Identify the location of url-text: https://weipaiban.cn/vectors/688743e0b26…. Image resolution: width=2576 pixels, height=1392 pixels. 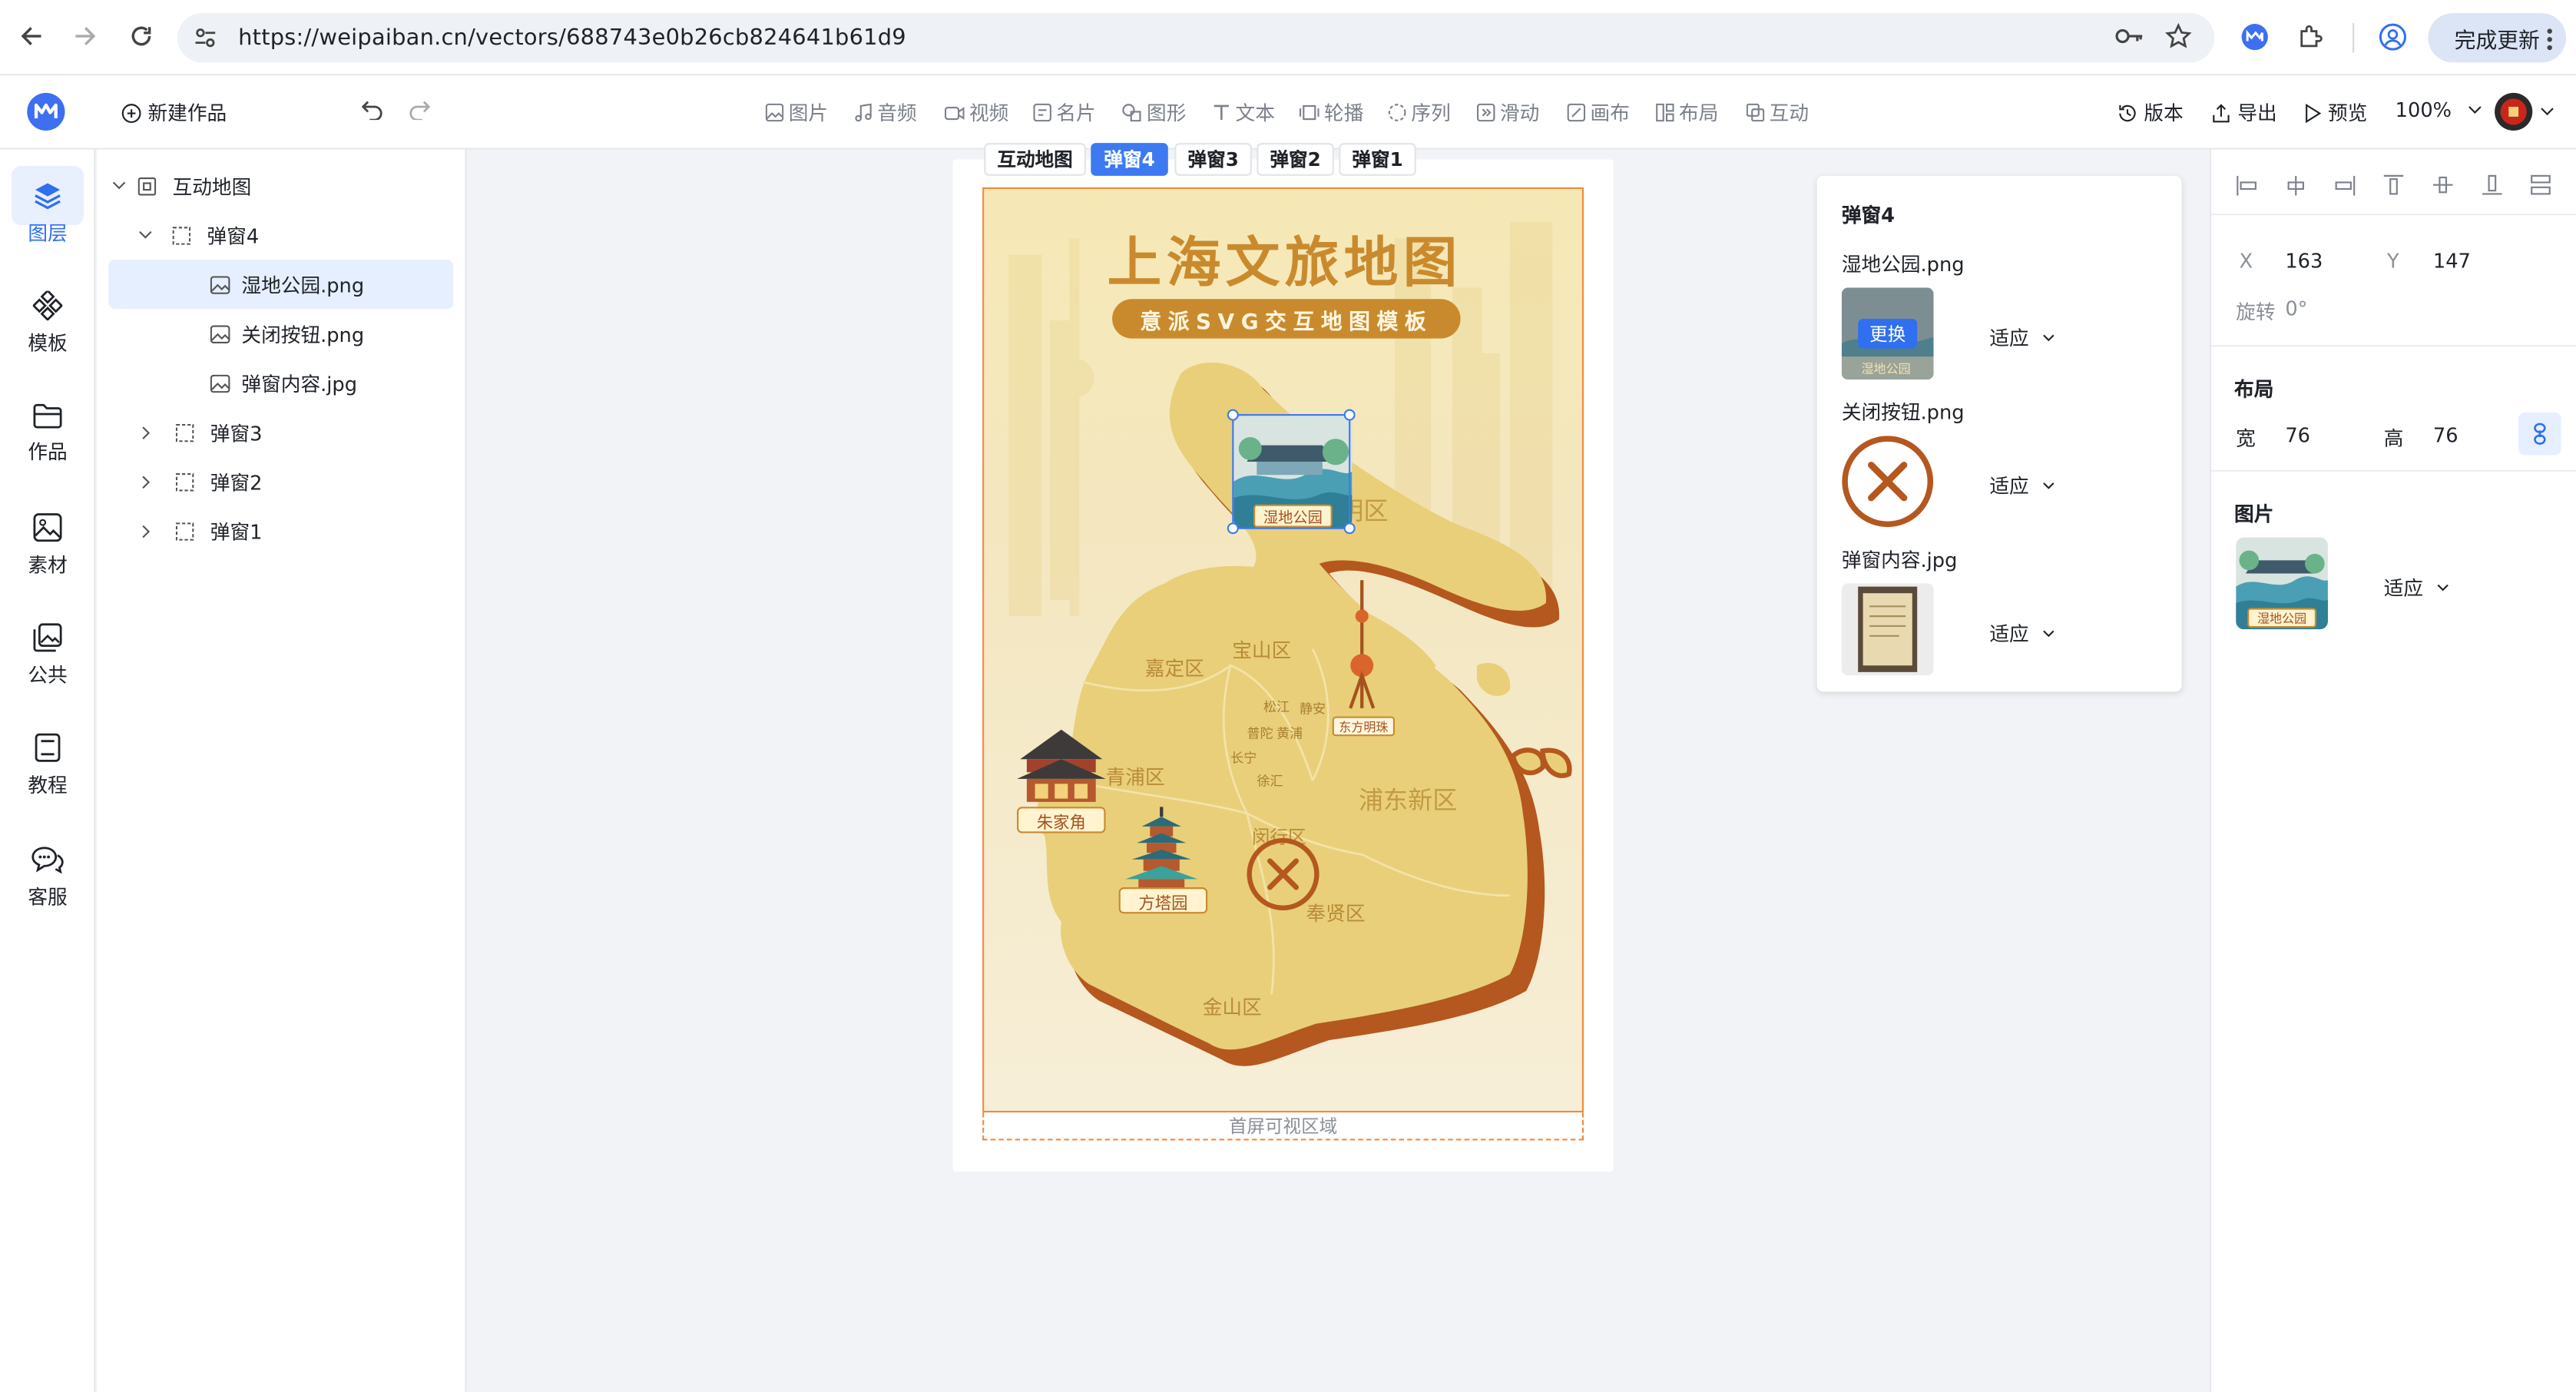
(572, 38).